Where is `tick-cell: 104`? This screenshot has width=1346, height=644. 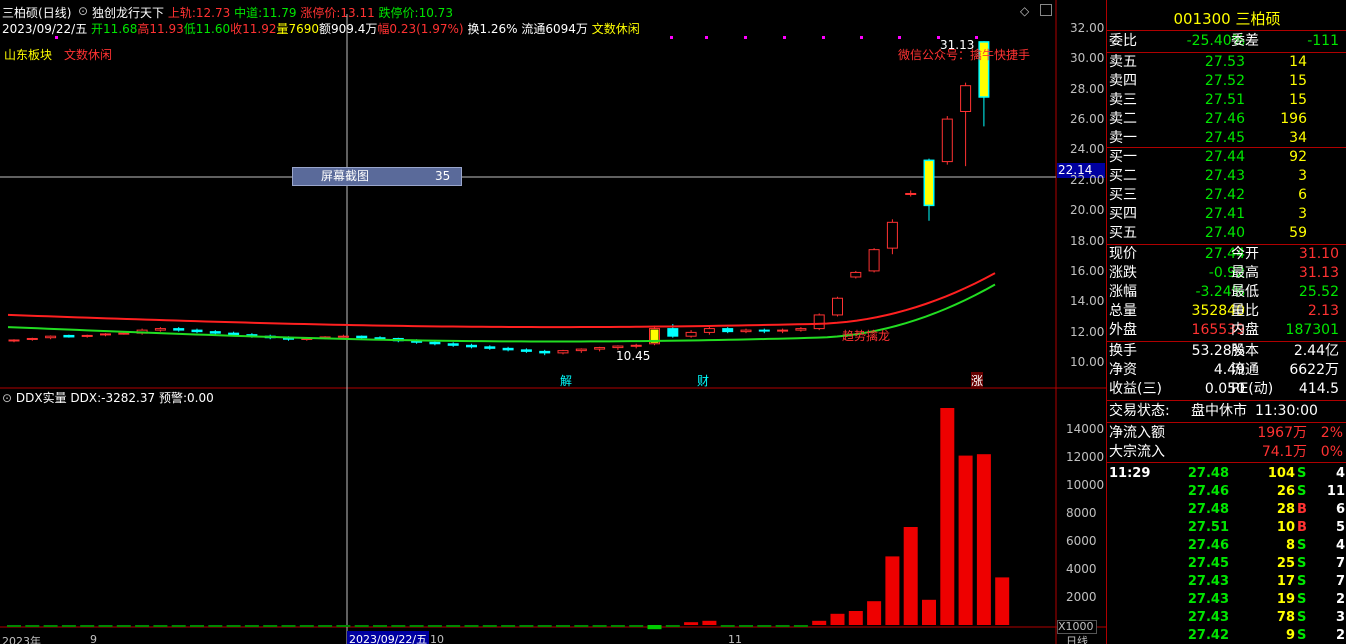 tick-cell: 104 is located at coordinates (1281, 473).